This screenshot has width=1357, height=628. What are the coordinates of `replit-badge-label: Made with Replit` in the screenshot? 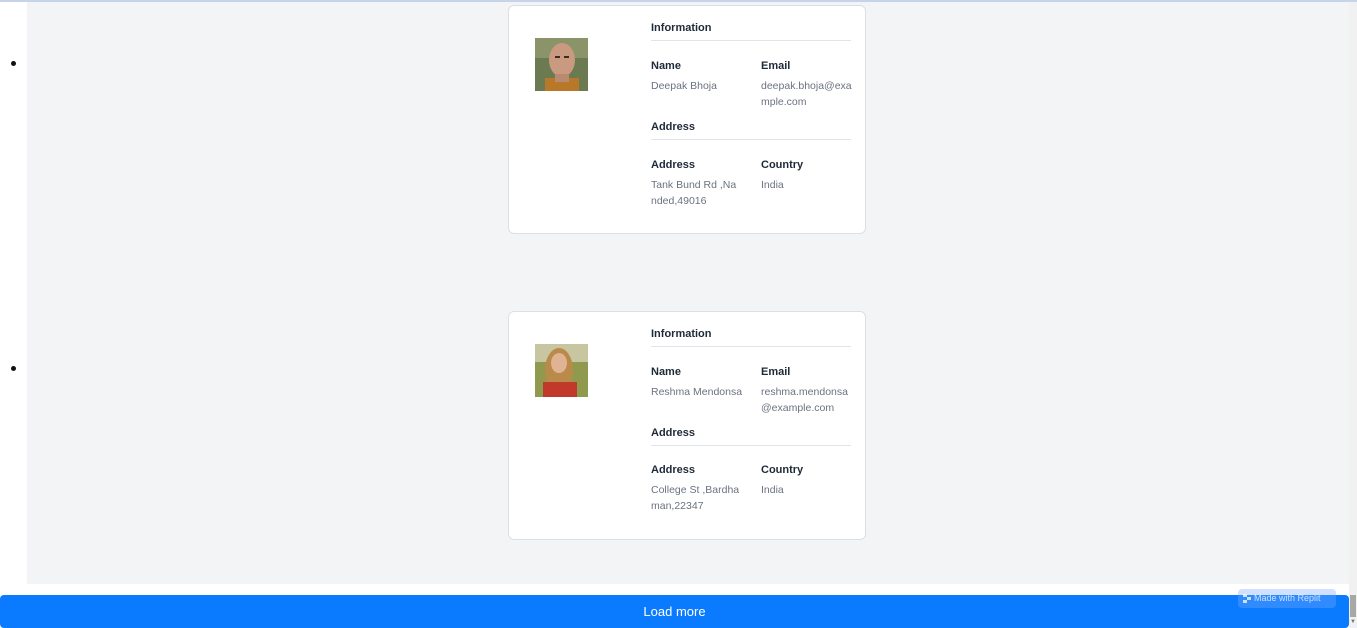 It's located at (1287, 598).